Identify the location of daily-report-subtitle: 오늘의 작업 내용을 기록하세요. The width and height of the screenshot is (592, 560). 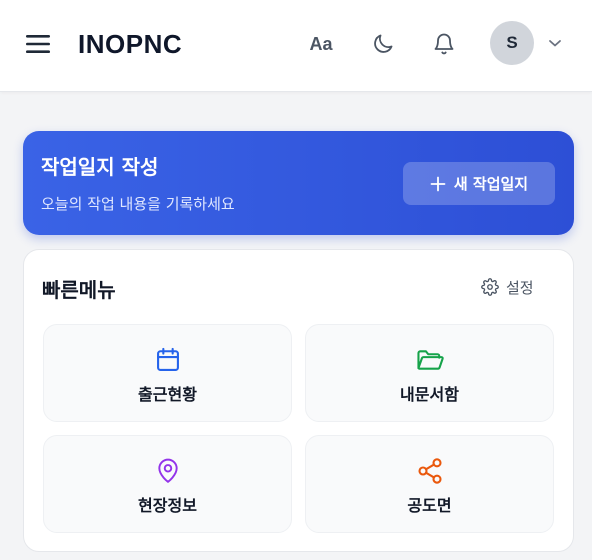
(138, 204).